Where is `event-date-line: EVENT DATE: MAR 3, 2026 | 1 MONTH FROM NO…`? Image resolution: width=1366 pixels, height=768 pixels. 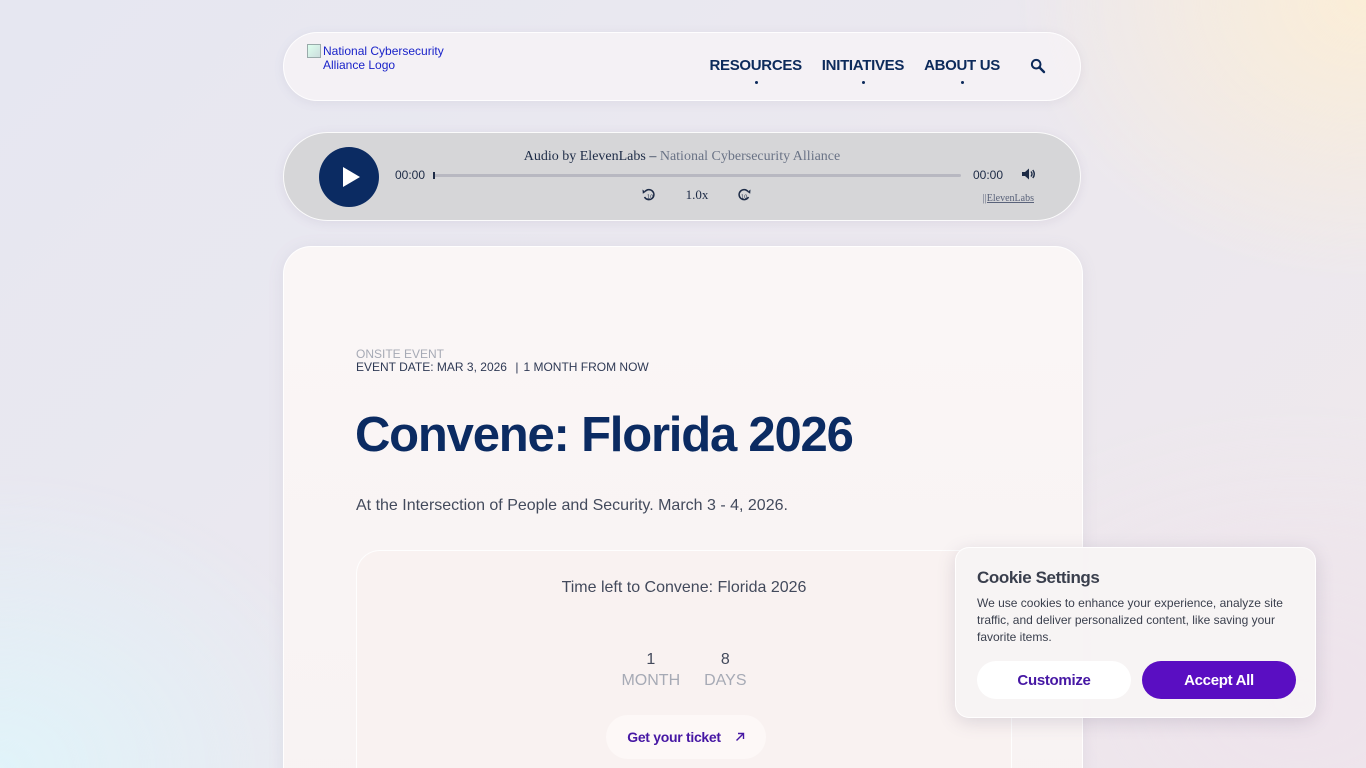
event-date-line: EVENT DATE: MAR 3, 2026 | 1 MONTH FROM NO… is located at coordinates (502, 367).